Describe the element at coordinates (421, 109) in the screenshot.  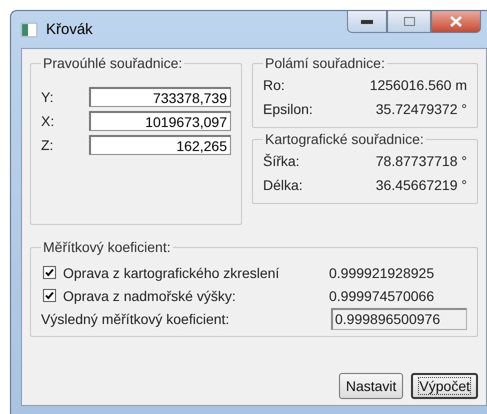
I see `value-text: 35.72479372 °` at that location.